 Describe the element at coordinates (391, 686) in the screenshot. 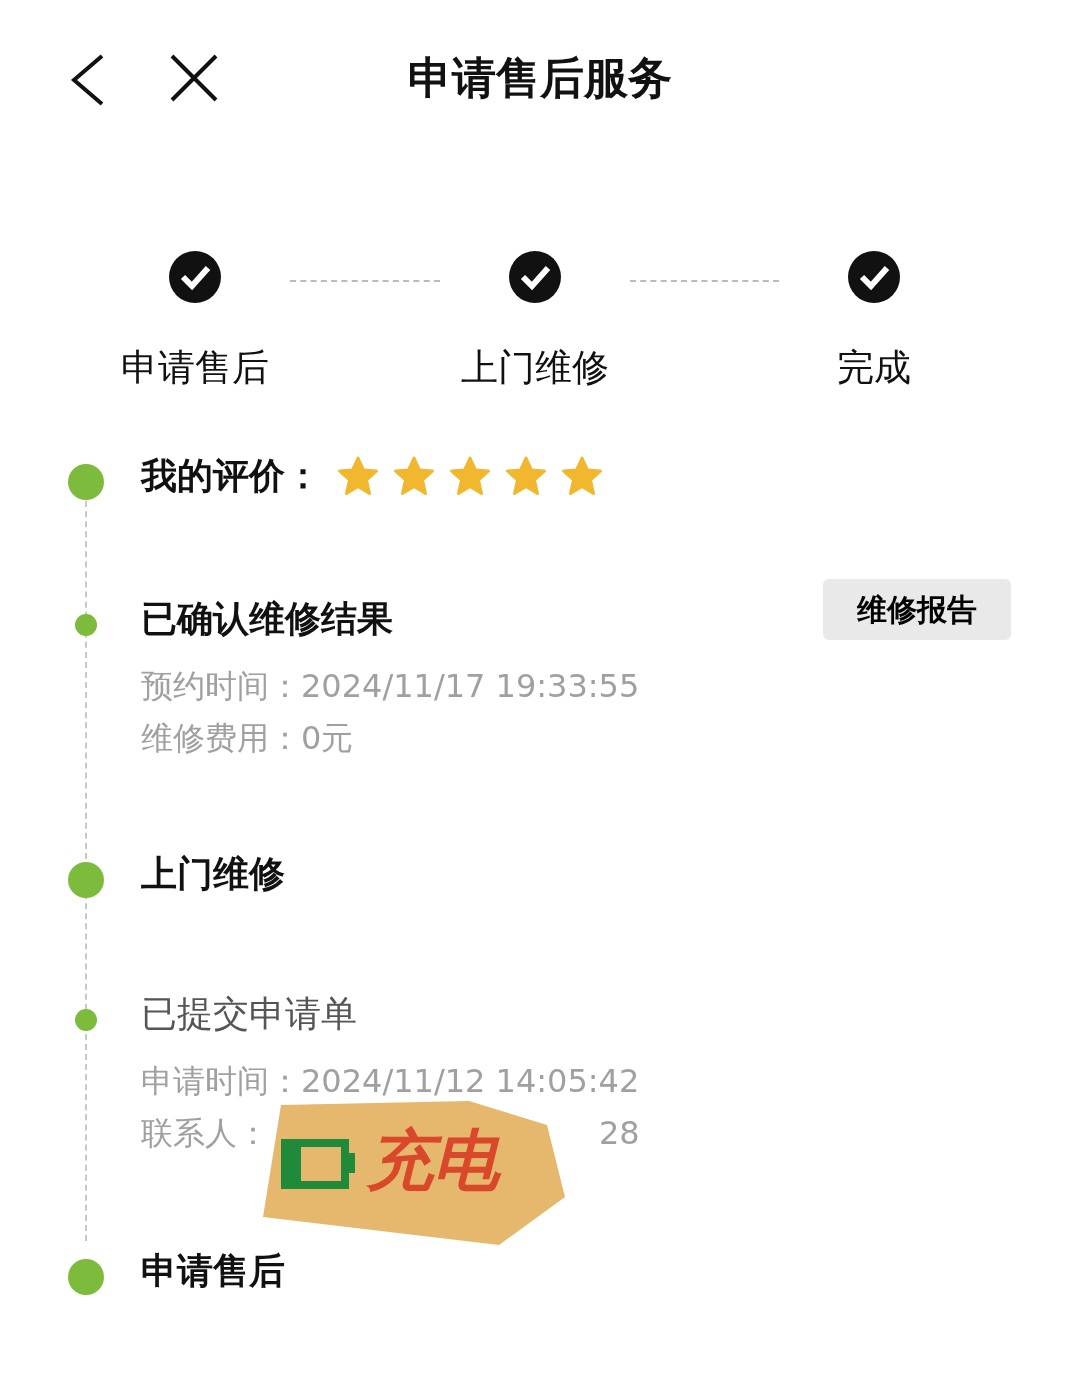

I see `detail-text: 预约时间：2024/11/17 19:33:55` at that location.